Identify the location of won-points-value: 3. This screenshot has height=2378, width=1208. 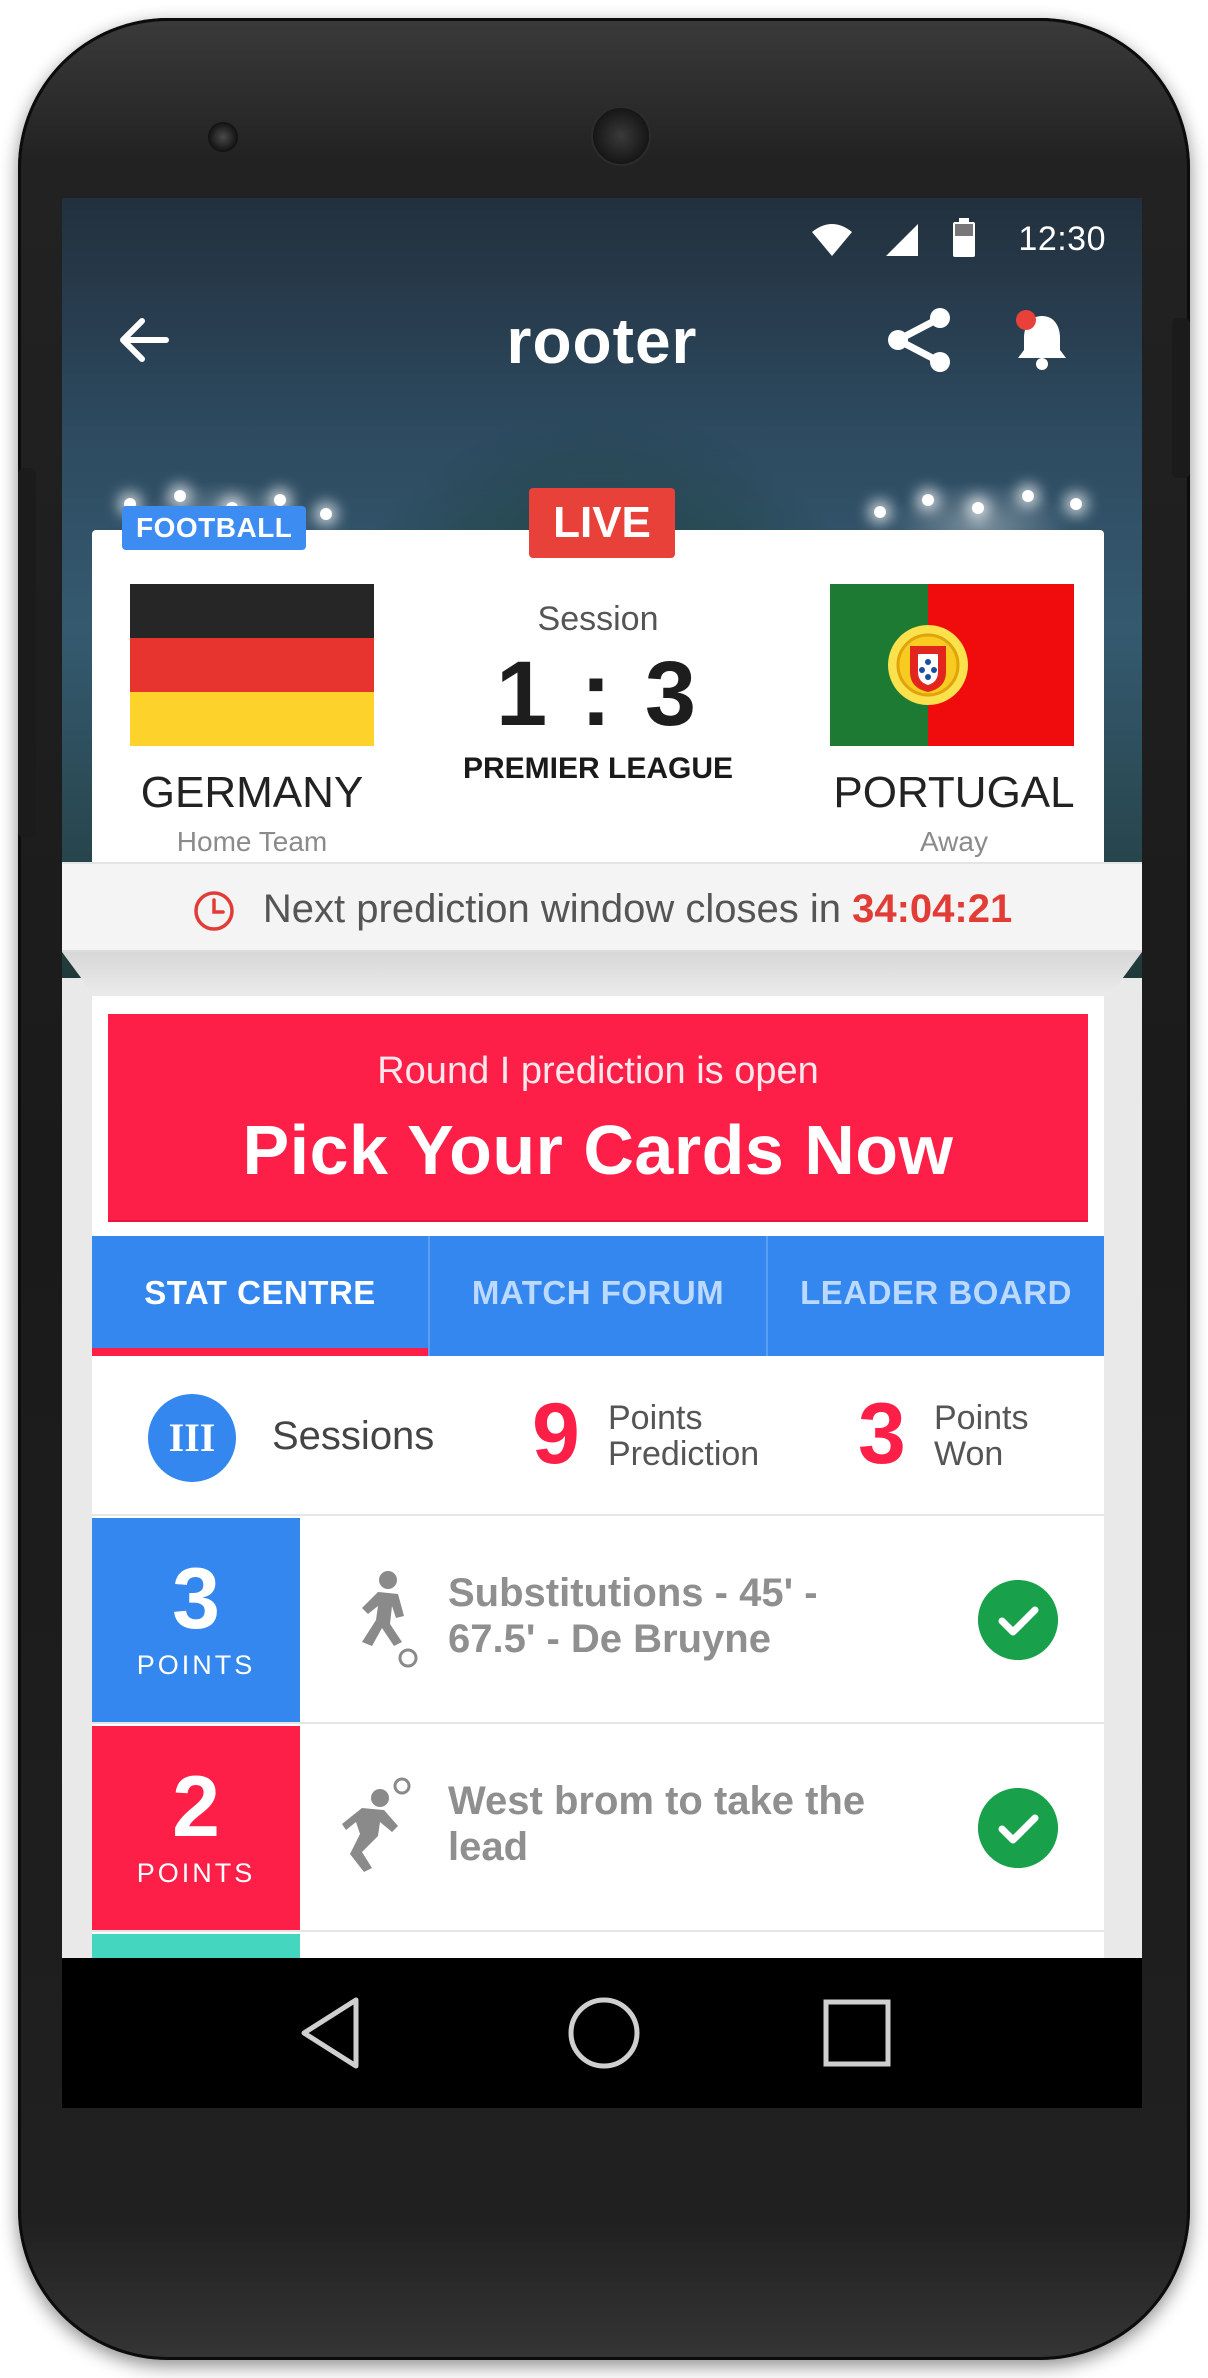
(882, 1434).